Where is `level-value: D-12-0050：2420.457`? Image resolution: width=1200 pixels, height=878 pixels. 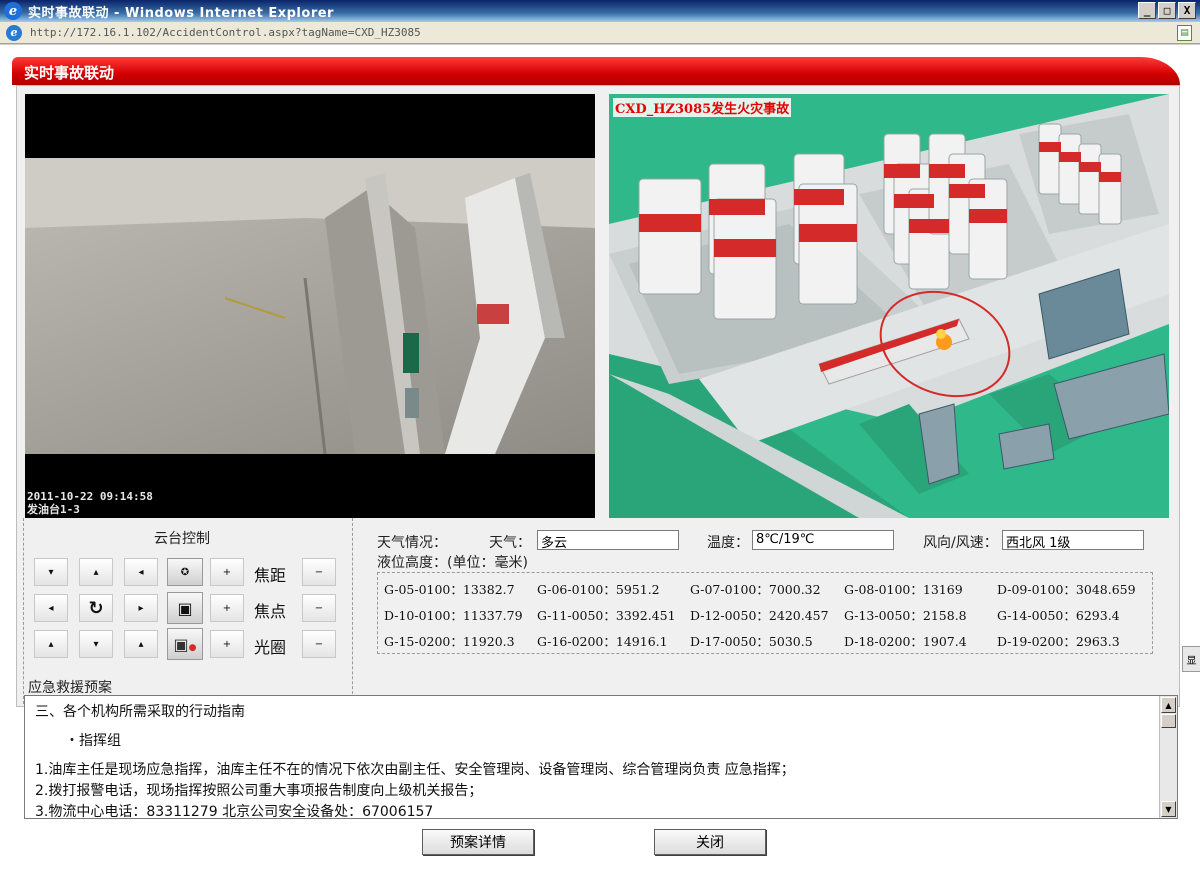 level-value: D-12-0050：2420.457 is located at coordinates (759, 615).